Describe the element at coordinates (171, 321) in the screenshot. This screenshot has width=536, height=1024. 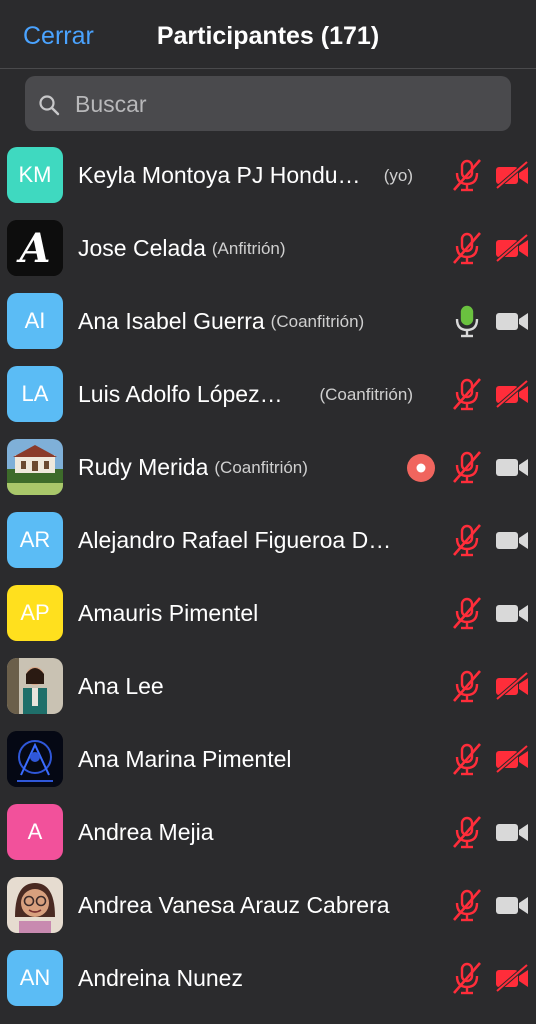
I see `participant-name: Ana Isabel Guerra` at that location.